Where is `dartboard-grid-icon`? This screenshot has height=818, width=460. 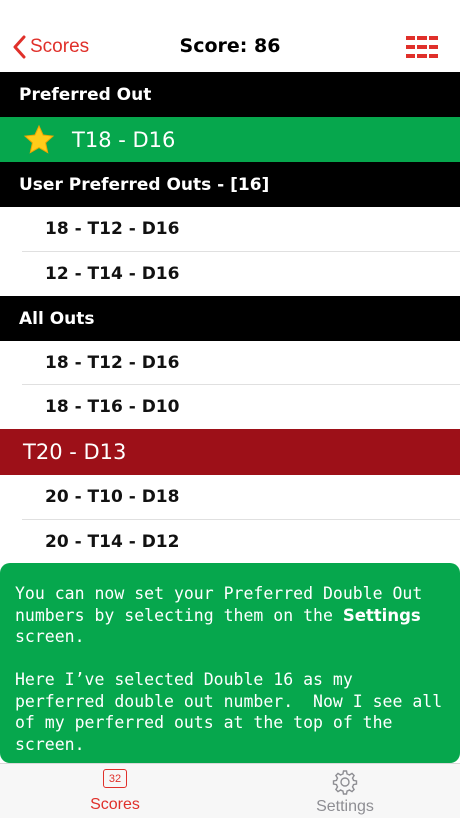
dartboard-grid-icon is located at coordinates (422, 47).